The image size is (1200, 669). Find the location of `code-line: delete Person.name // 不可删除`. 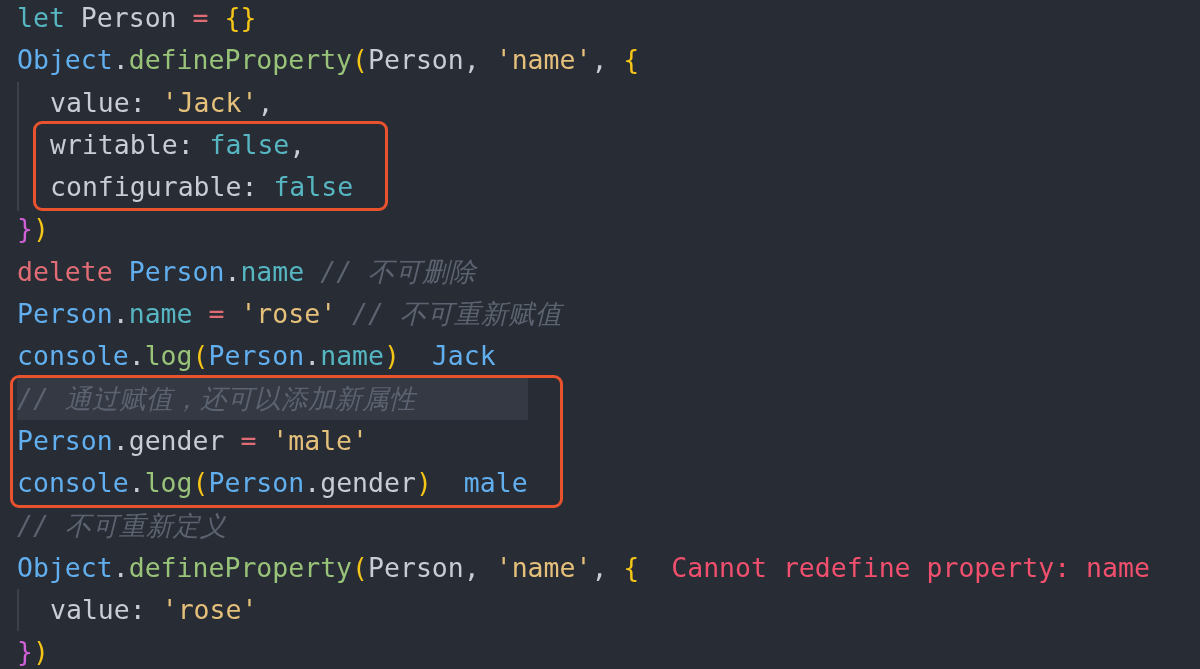

code-line: delete Person.name // 不可删除 is located at coordinates (248, 271).